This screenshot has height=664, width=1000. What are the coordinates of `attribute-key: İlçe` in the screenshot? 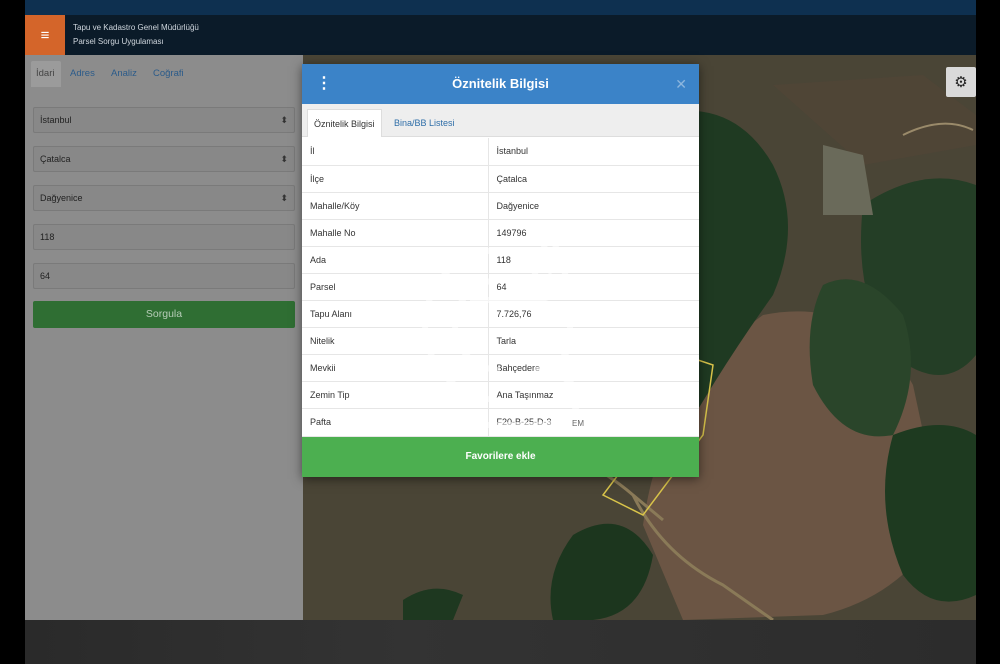 It's located at (395, 179).